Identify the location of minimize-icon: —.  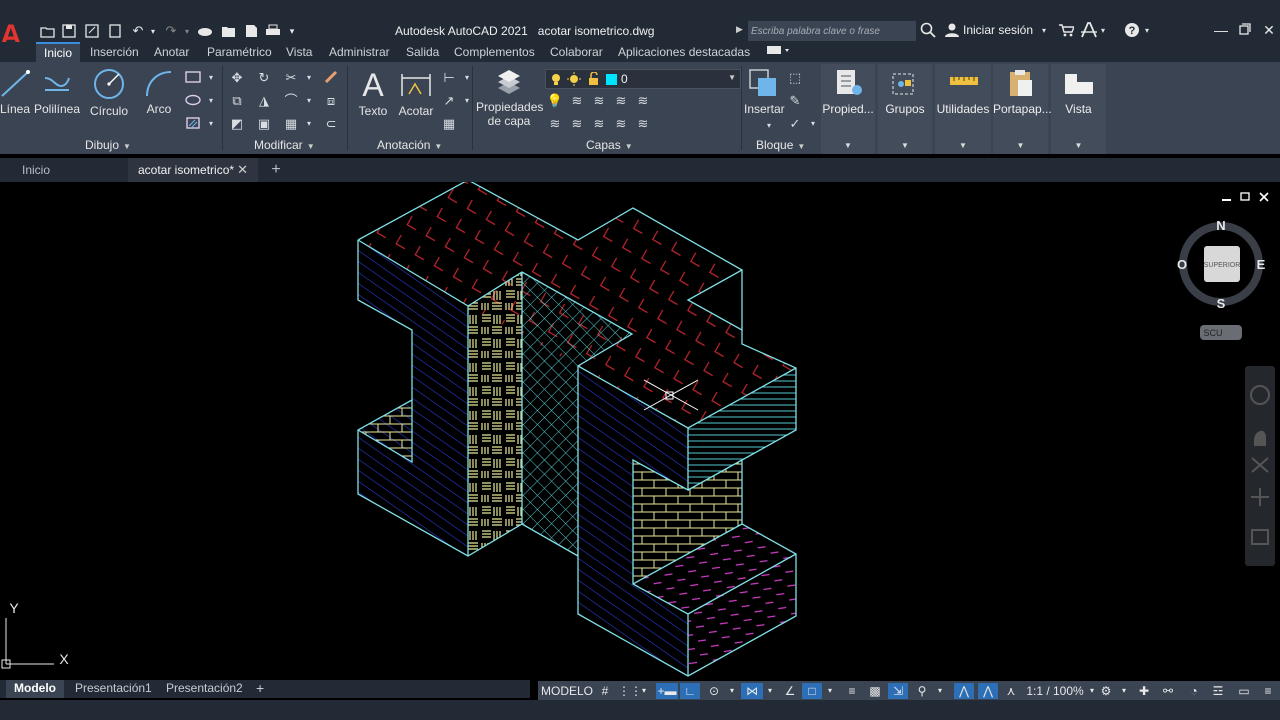
(1221, 30).